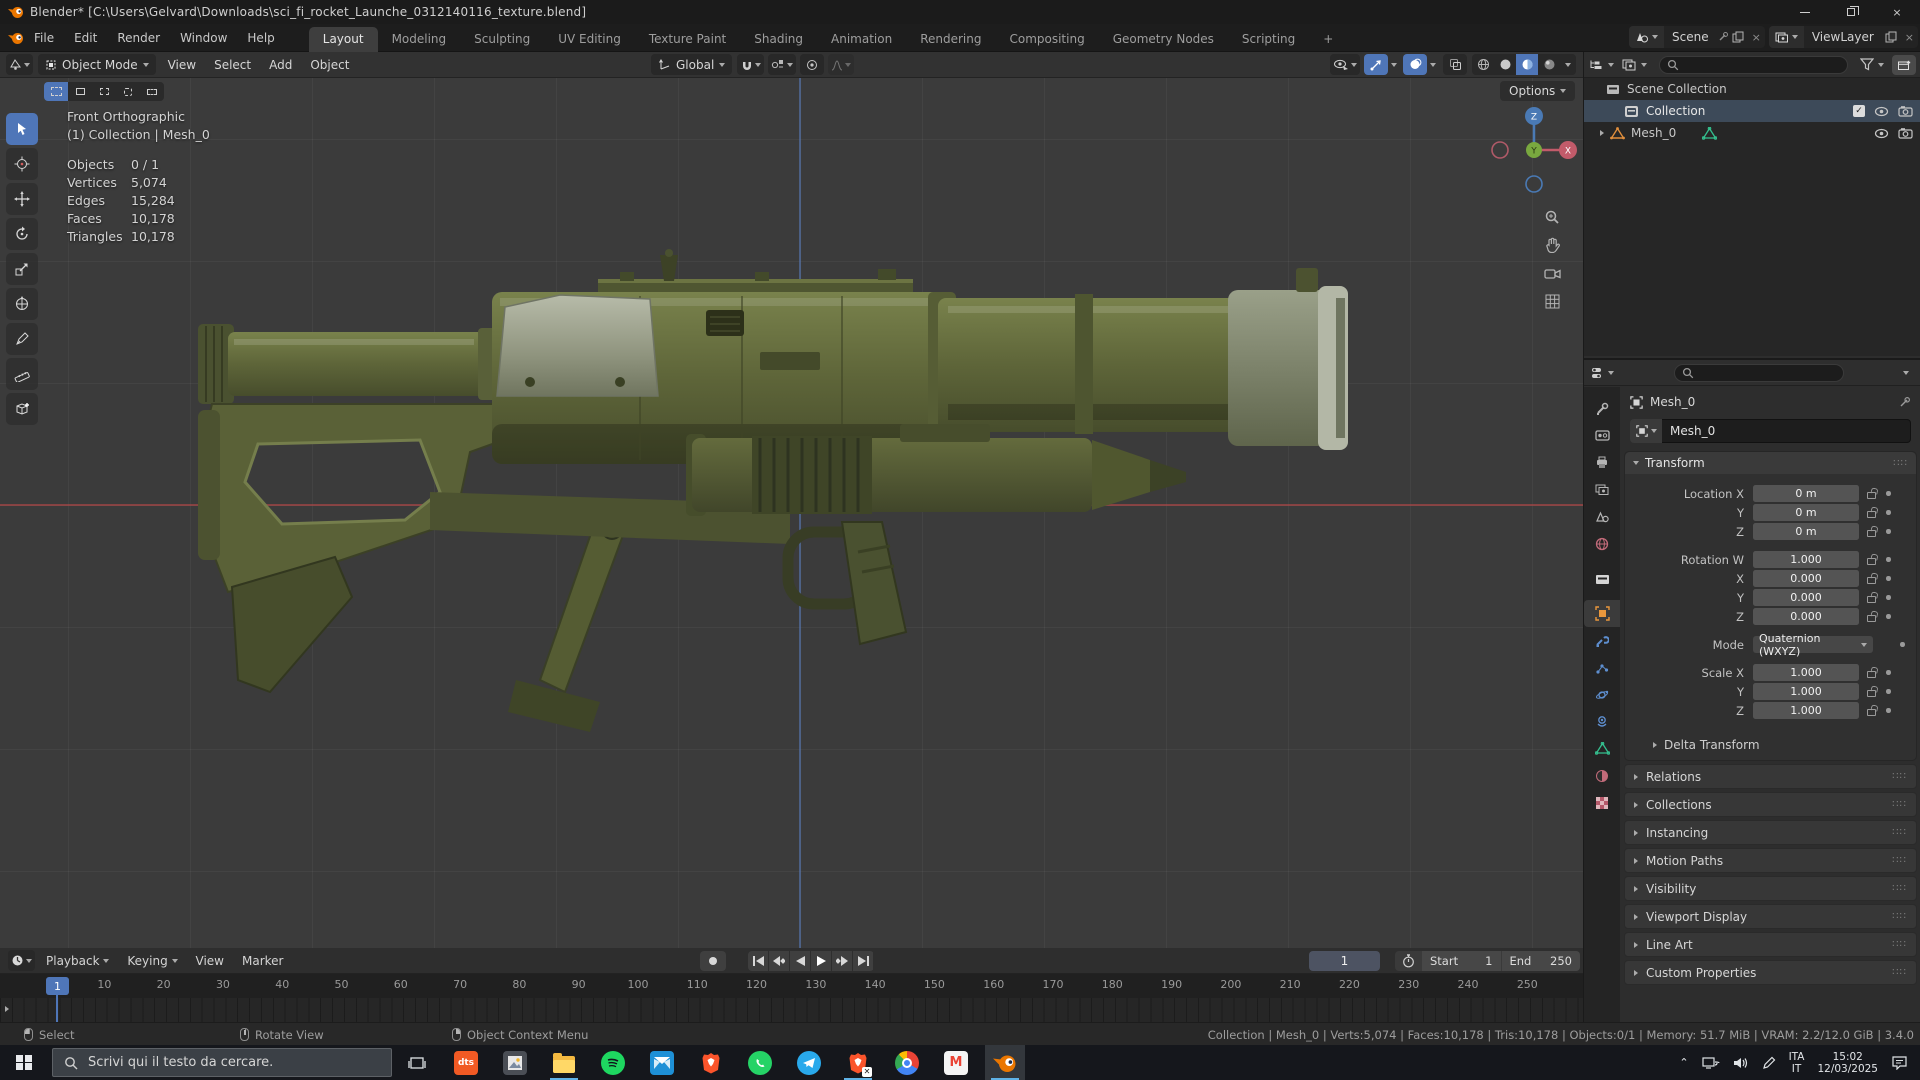  Describe the element at coordinates (1697, 37) in the screenshot. I see `scene-selector: Scene ×` at that location.